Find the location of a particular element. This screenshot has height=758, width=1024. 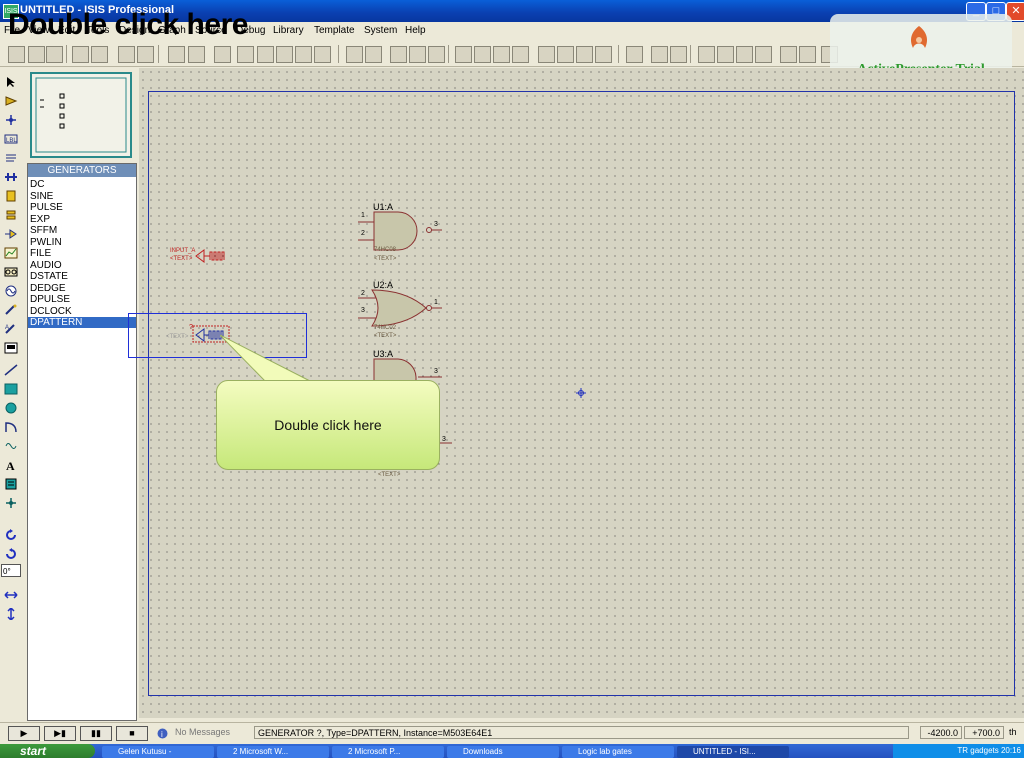

device-list-item: DCLOCK is located at coordinates (82, 311).